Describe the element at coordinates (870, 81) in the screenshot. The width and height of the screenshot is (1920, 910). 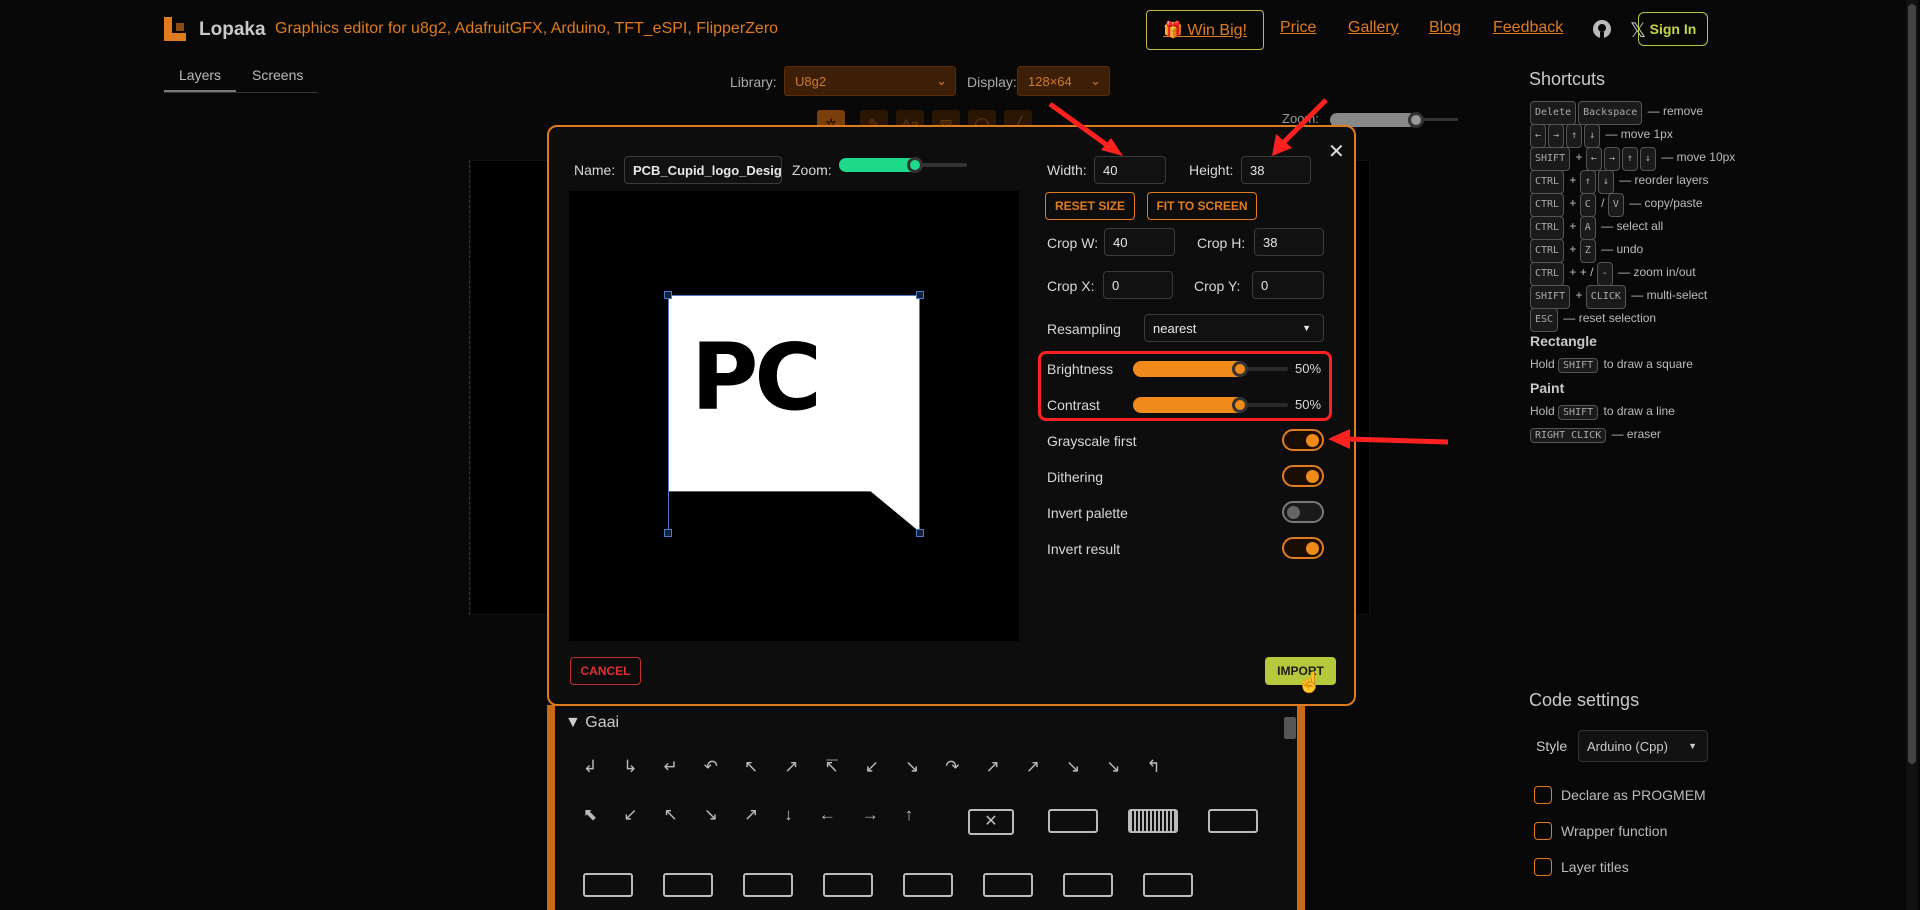
I see `library-select: U8g2 ⌄` at that location.